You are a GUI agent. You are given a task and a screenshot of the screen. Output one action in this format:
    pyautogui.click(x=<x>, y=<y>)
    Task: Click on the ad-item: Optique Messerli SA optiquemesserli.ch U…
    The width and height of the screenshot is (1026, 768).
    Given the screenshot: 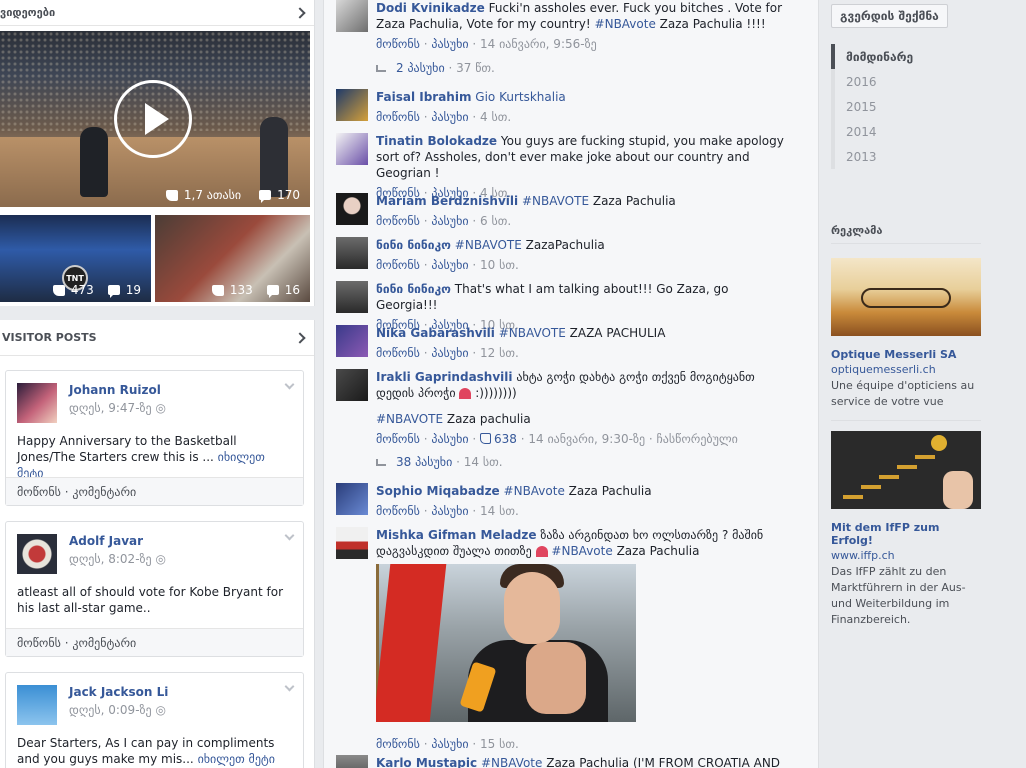 What is the action you would take?
    pyautogui.click(x=906, y=334)
    